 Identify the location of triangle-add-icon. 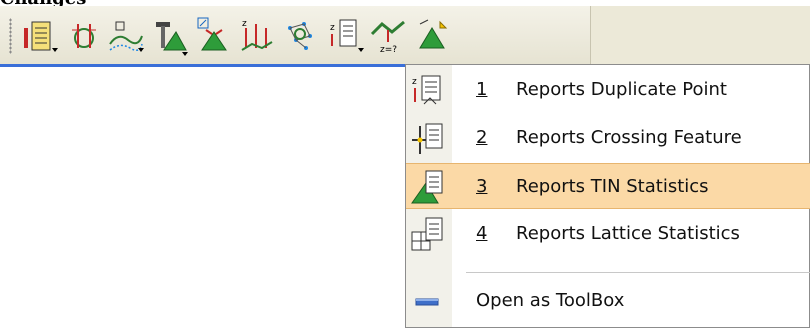
(433, 34).